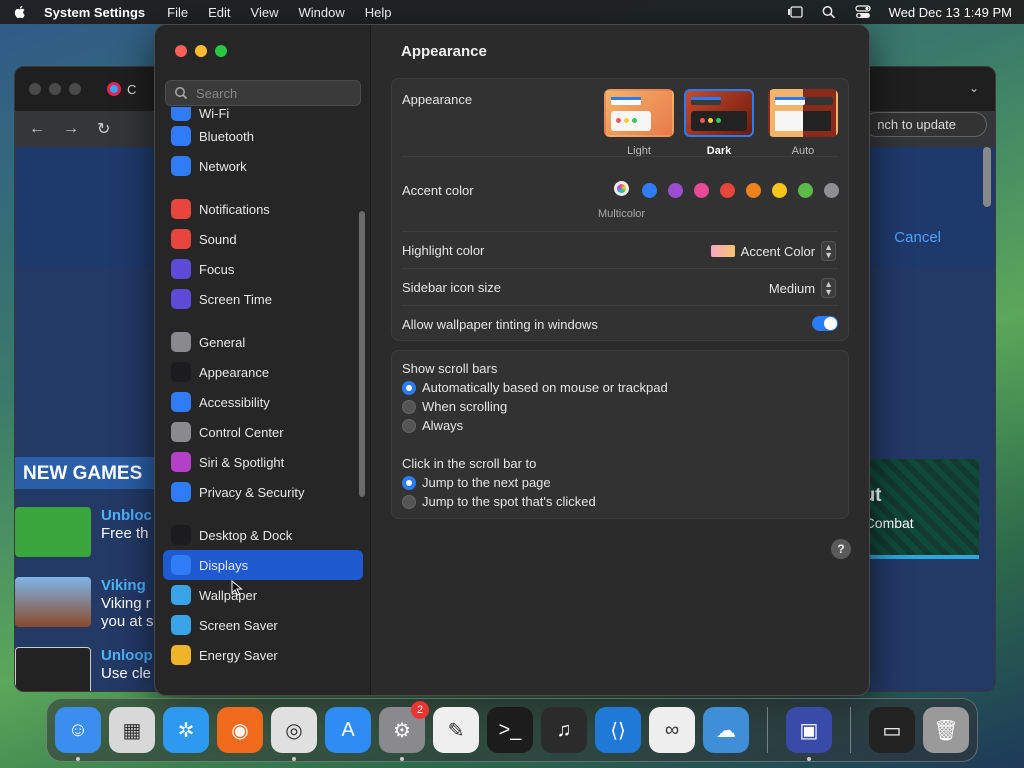 Image resolution: width=1024 pixels, height=768 pixels. Describe the element at coordinates (263, 166) in the screenshot. I see `sidebar-item-network: Network` at that location.